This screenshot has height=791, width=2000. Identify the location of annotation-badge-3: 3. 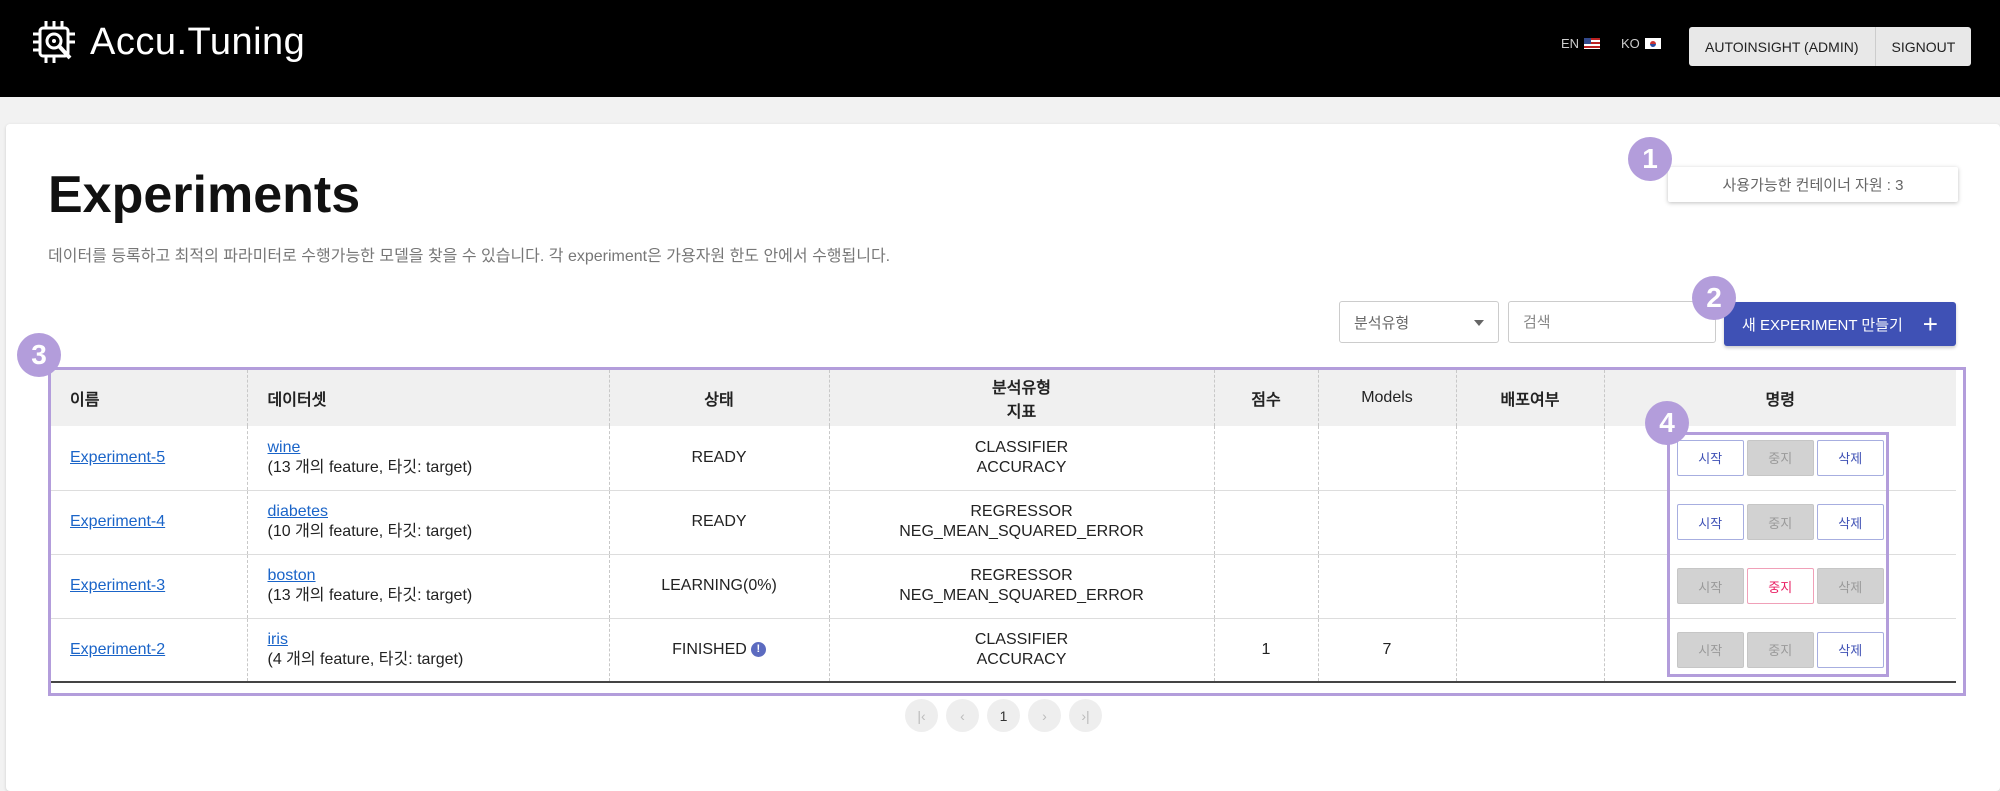
(39, 355).